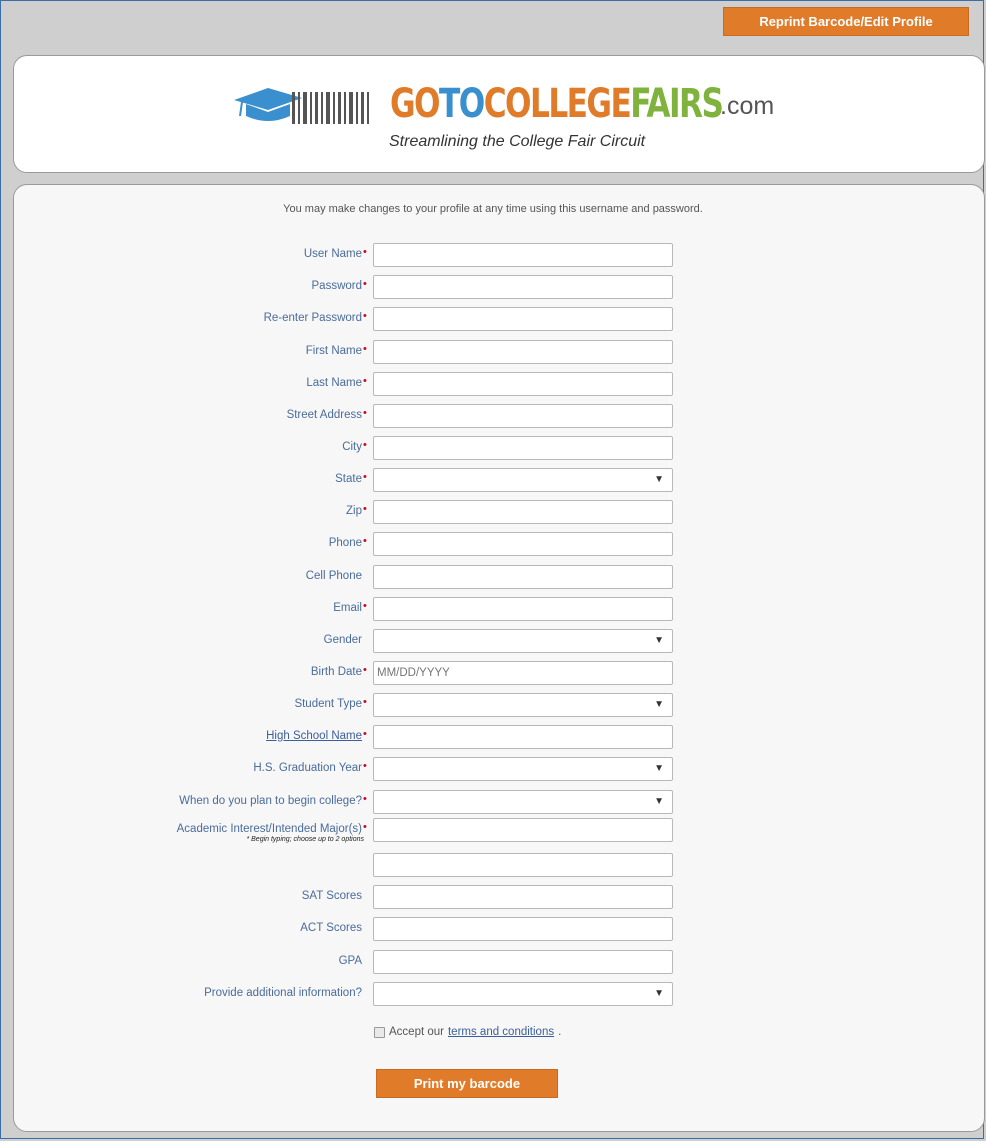 This screenshot has width=986, height=1141. Describe the element at coordinates (846, 21) in the screenshot. I see `reprint-barcode-edit-profile-button: Reprint Barcode/Edit Profile` at that location.